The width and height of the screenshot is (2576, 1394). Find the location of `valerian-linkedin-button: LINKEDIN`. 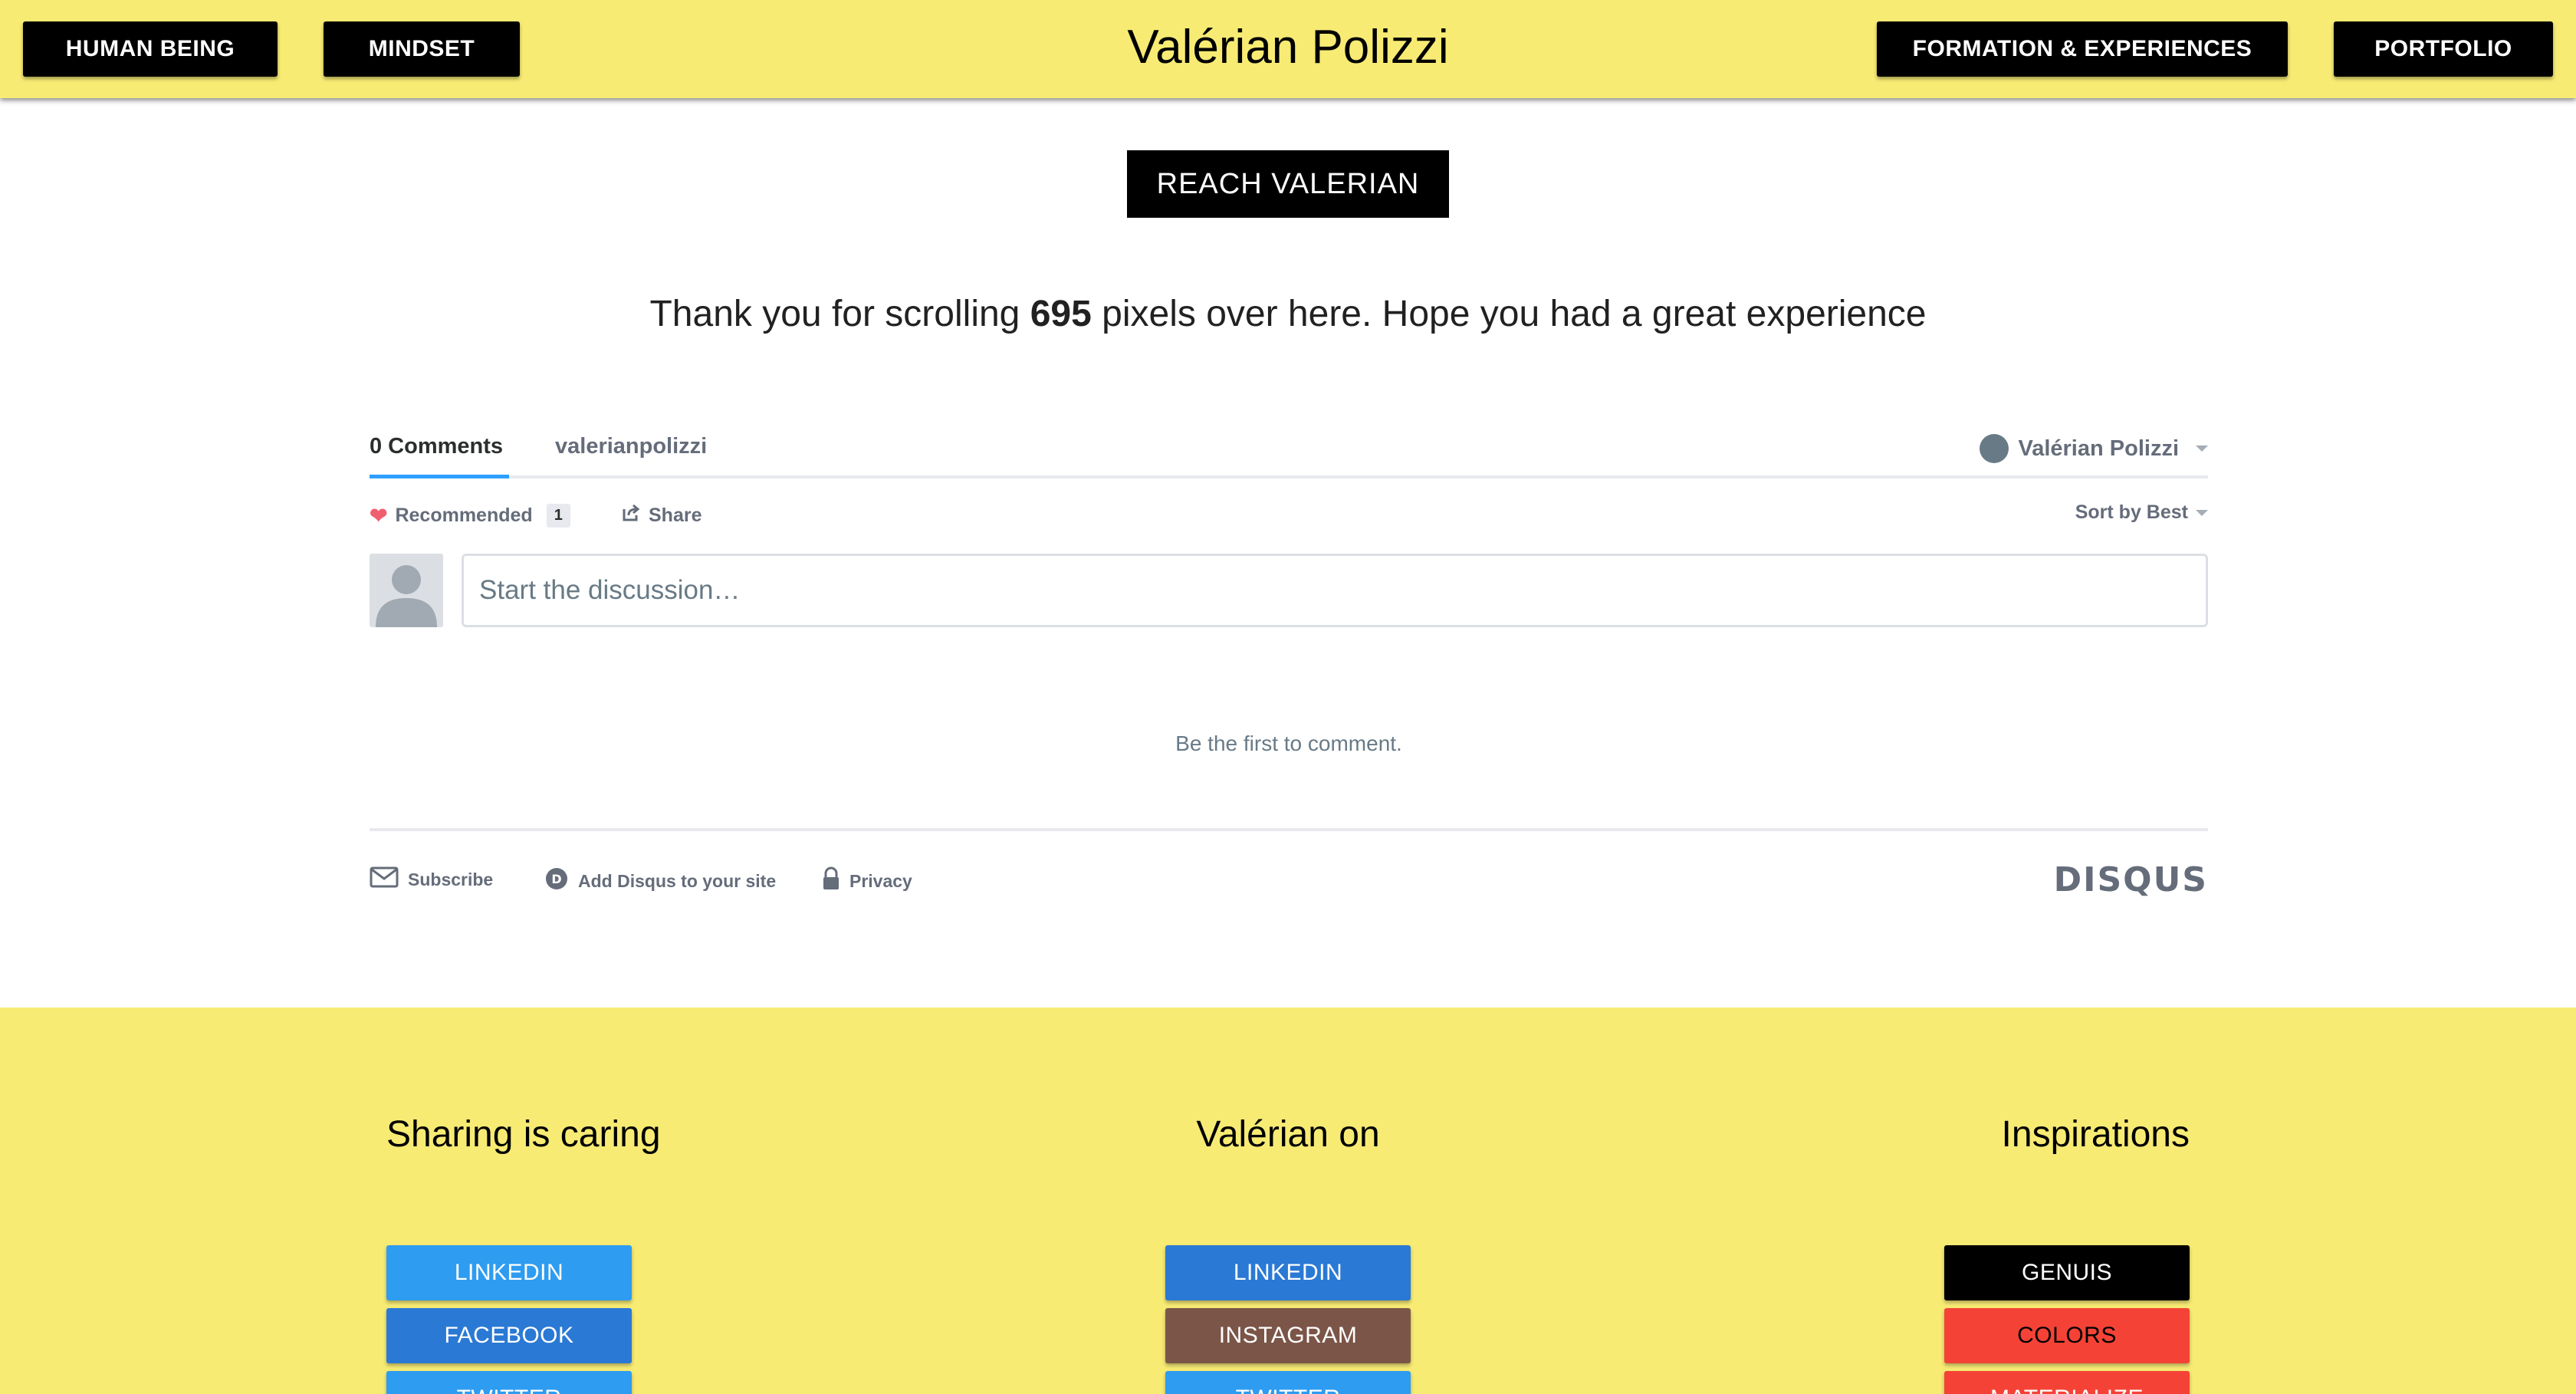

valerian-linkedin-button: LINKEDIN is located at coordinates (1288, 1272).